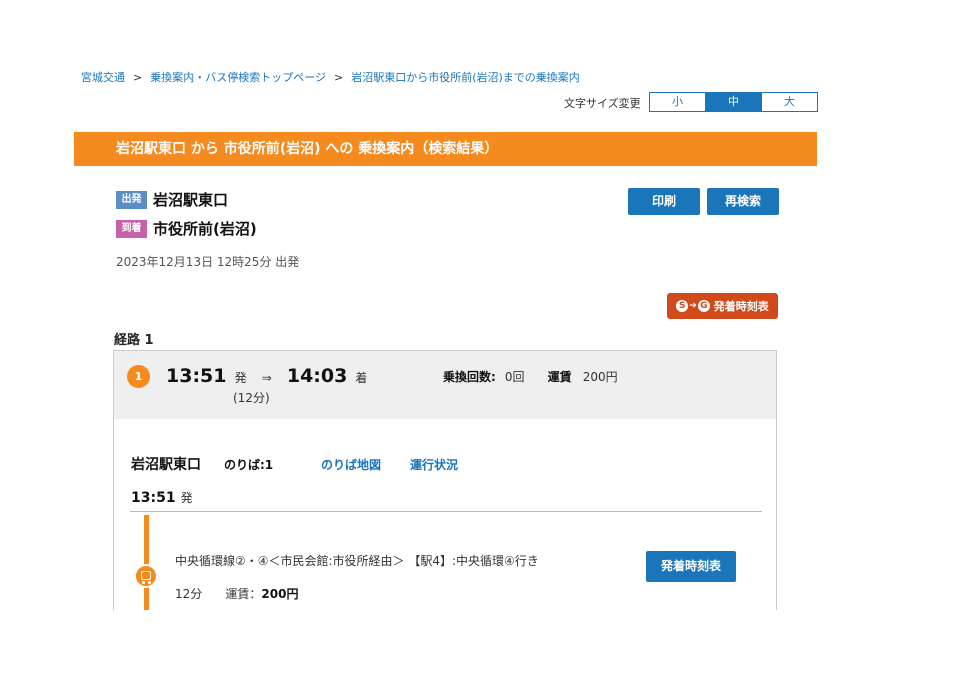 This screenshot has width=980, height=692. Describe the element at coordinates (514, 377) in the screenshot. I see `transfers-value: 0回` at that location.